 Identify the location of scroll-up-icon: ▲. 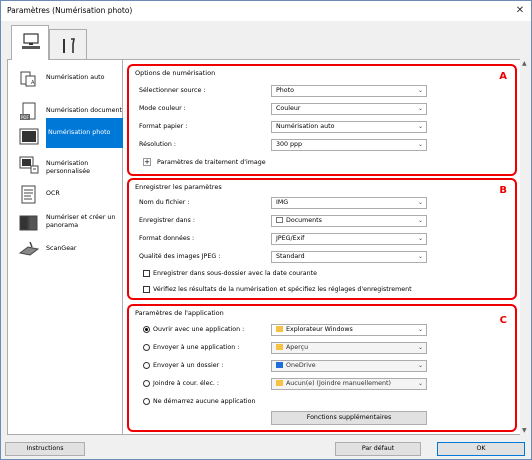
(524, 63).